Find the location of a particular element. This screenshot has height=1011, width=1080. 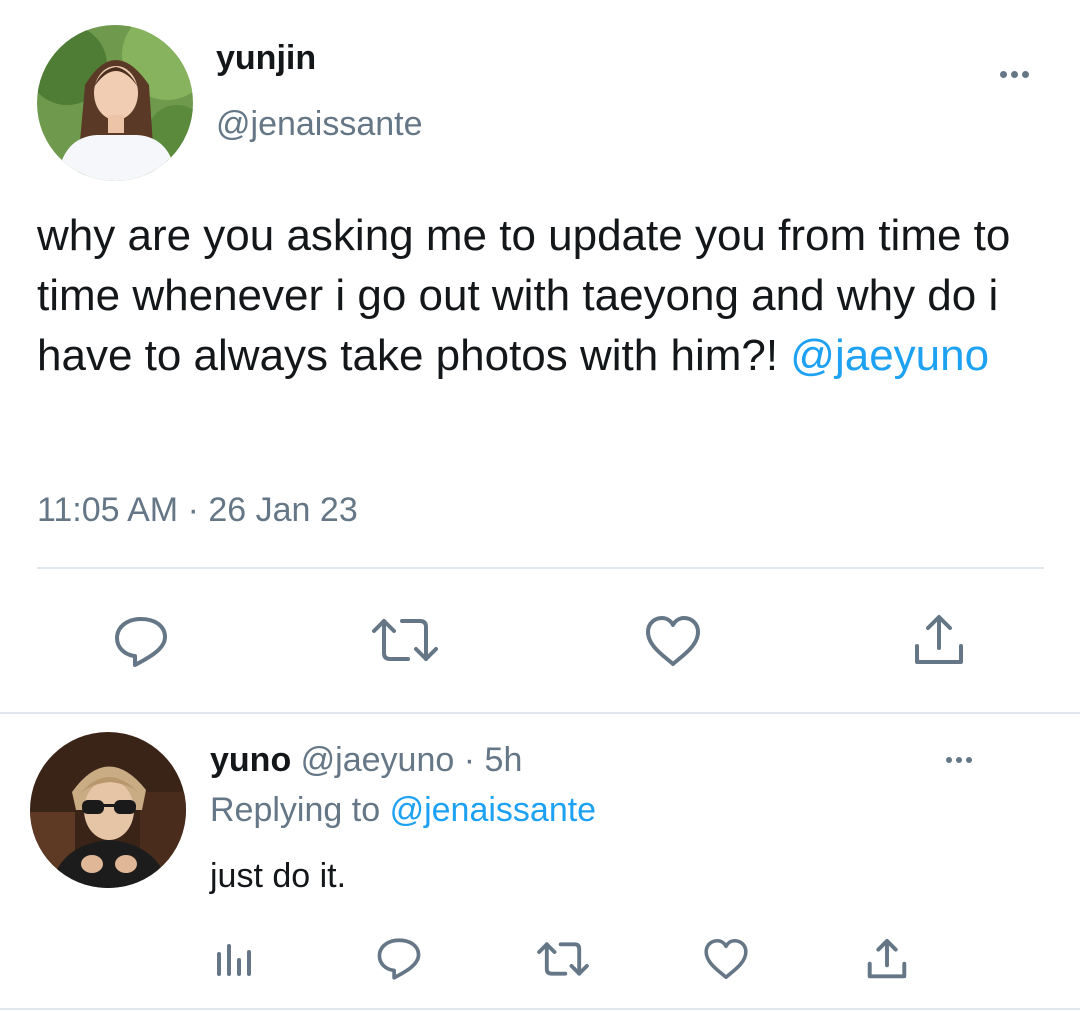

age: 5h is located at coordinates (504, 760).